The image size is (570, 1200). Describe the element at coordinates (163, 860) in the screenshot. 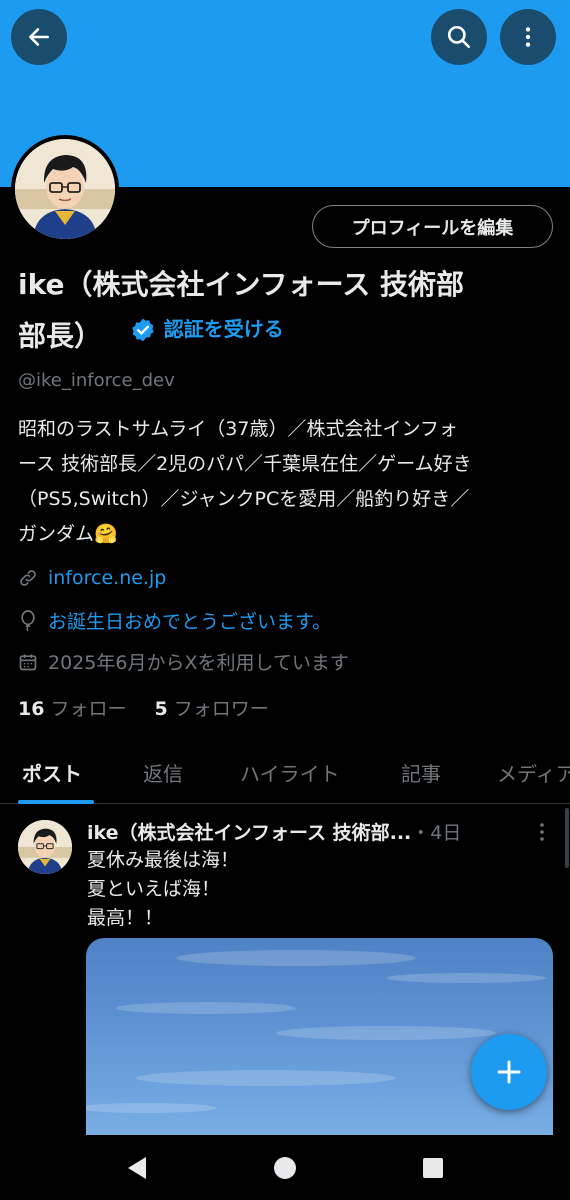

I see `post-line: 夏休み最後は海！` at that location.